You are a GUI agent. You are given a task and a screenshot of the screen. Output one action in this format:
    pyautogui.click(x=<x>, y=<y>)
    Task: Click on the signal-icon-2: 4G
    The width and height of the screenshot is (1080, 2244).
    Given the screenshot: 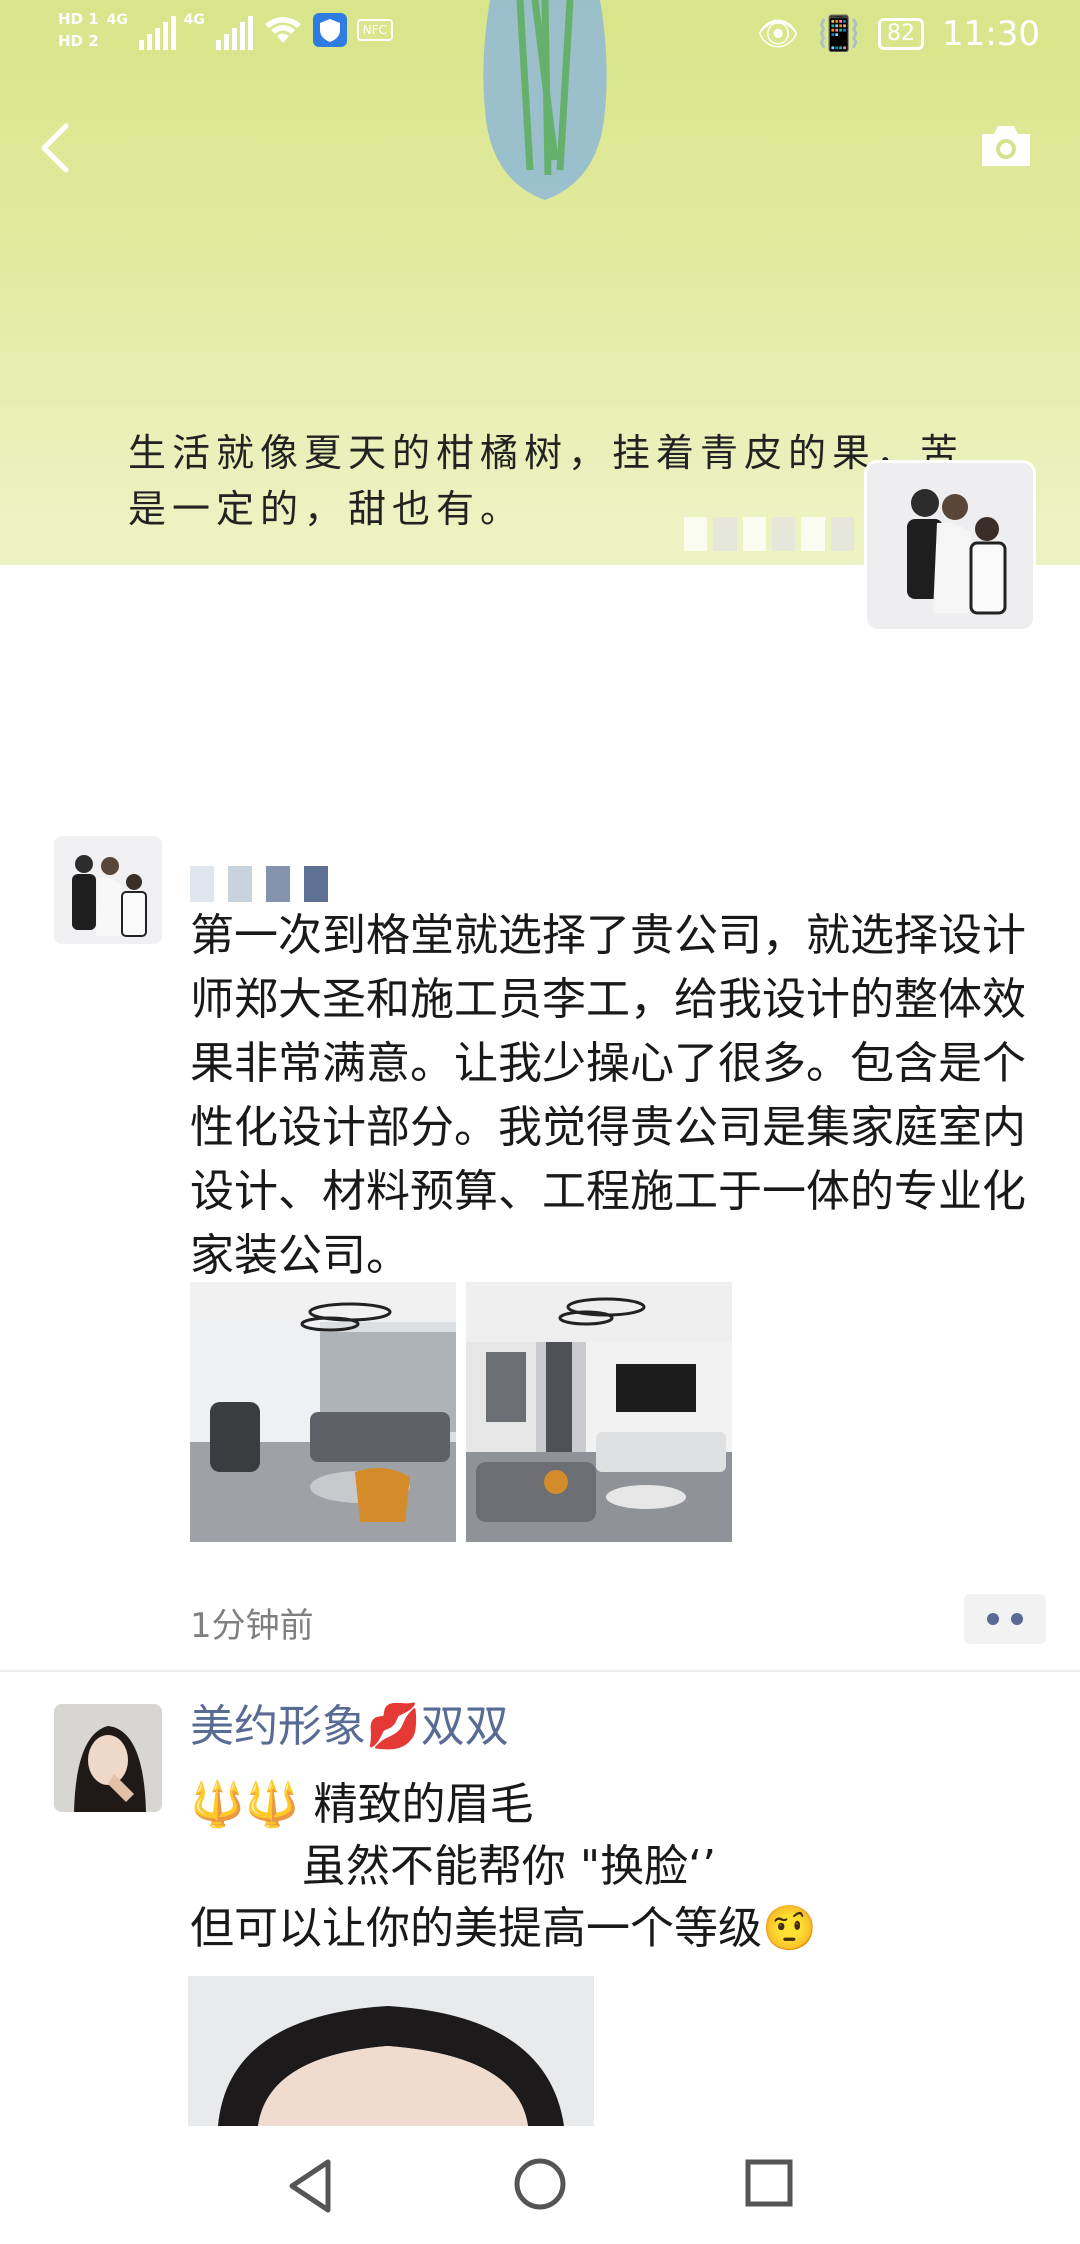 What is the action you would take?
    pyautogui.click(x=218, y=30)
    